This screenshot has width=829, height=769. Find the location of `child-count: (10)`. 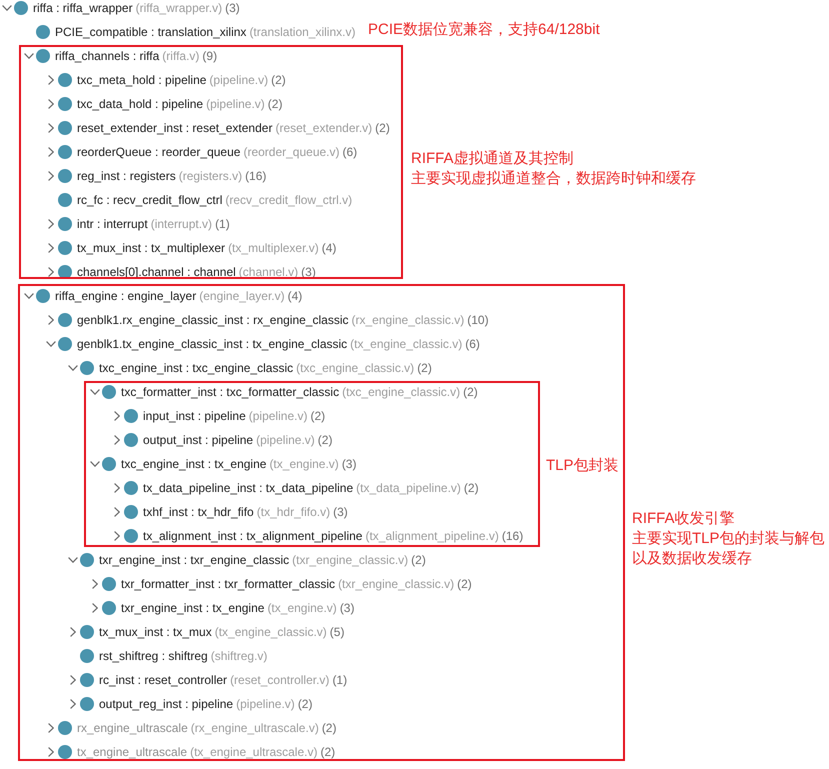

child-count: (10) is located at coordinates (478, 320).